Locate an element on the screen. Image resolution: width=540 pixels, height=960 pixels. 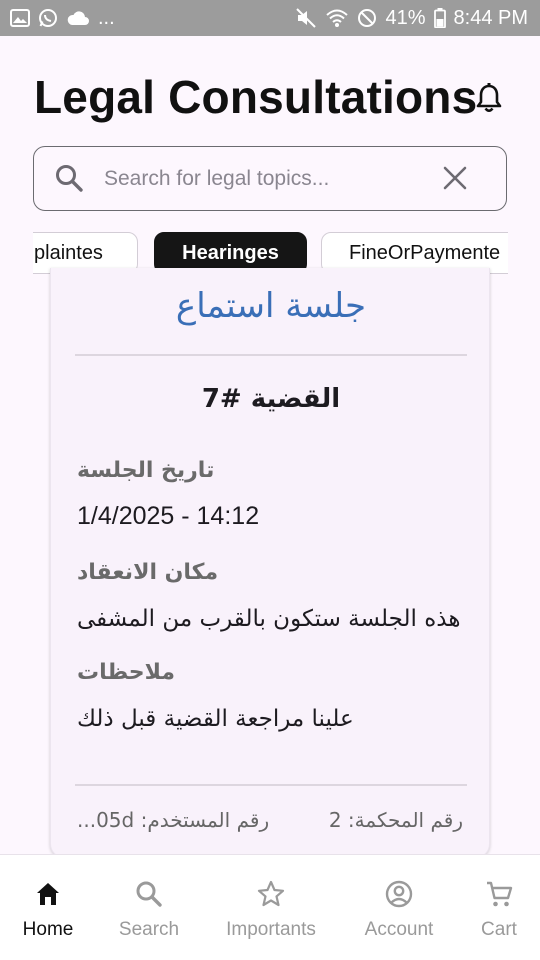
chip-label: Hearinges is located at coordinates (230, 252).